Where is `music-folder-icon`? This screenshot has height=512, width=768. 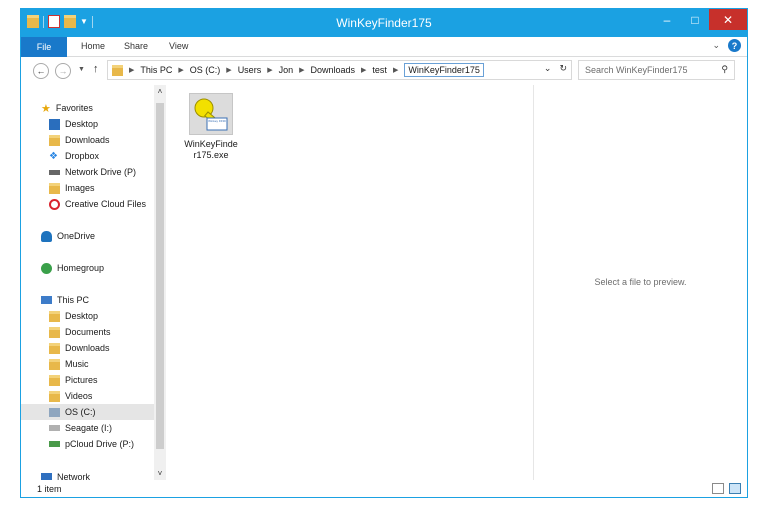 music-folder-icon is located at coordinates (54, 364).